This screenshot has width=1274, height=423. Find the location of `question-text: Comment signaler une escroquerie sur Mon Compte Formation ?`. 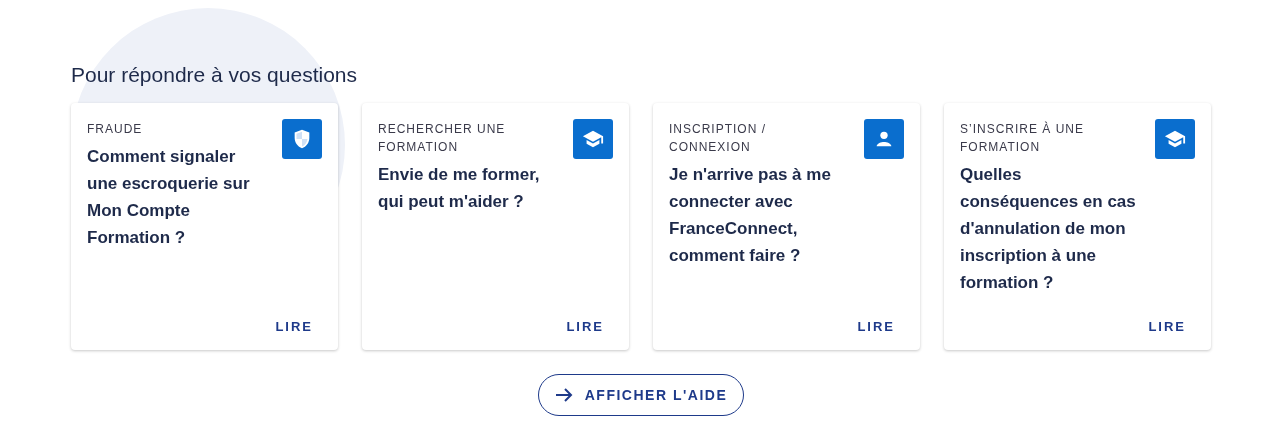

question-text: Comment signaler une escroquerie sur Mon Compte Formation ? is located at coordinates (169, 197).